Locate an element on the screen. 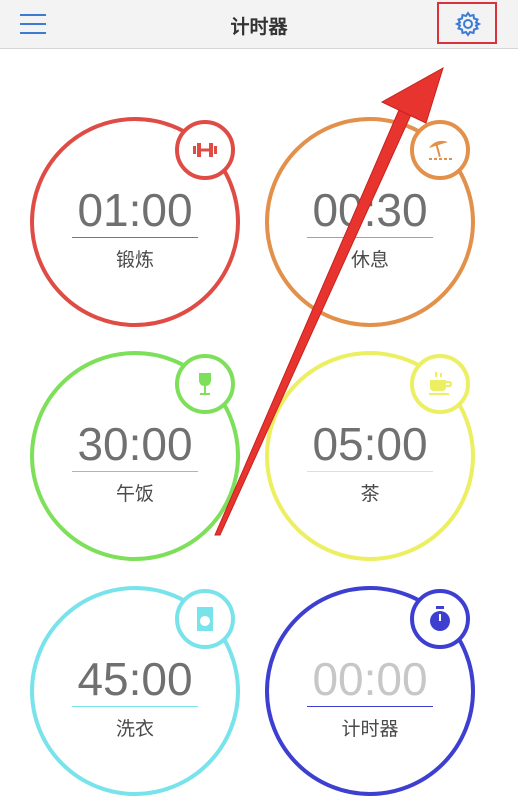 The height and width of the screenshot is (796, 518). timer-time: 05:00 is located at coordinates (370, 444).